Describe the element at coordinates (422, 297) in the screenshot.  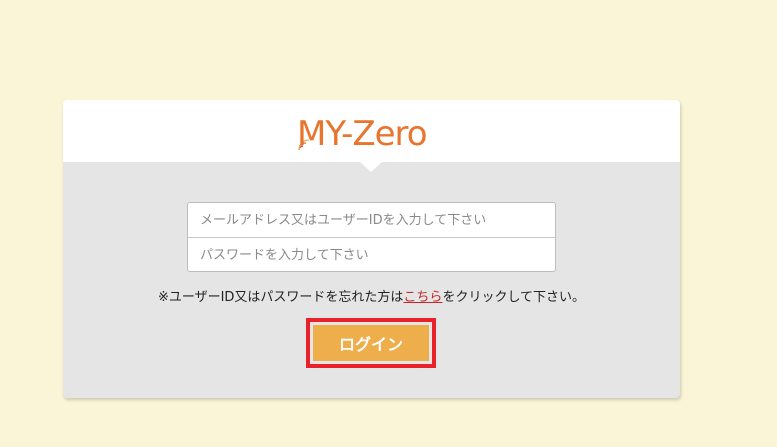
I see `forgot-password-link: こちら` at that location.